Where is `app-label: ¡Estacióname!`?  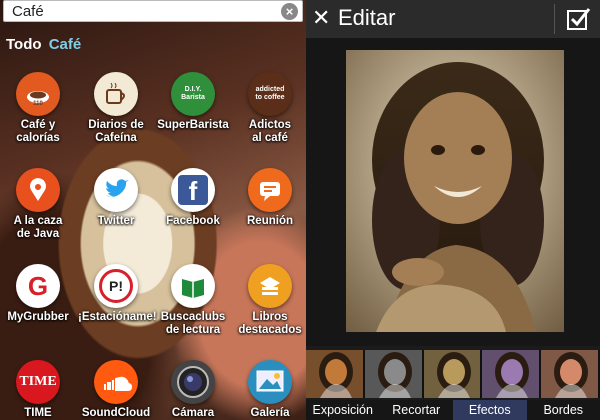
app-label: ¡Estacióname! is located at coordinates (117, 317).